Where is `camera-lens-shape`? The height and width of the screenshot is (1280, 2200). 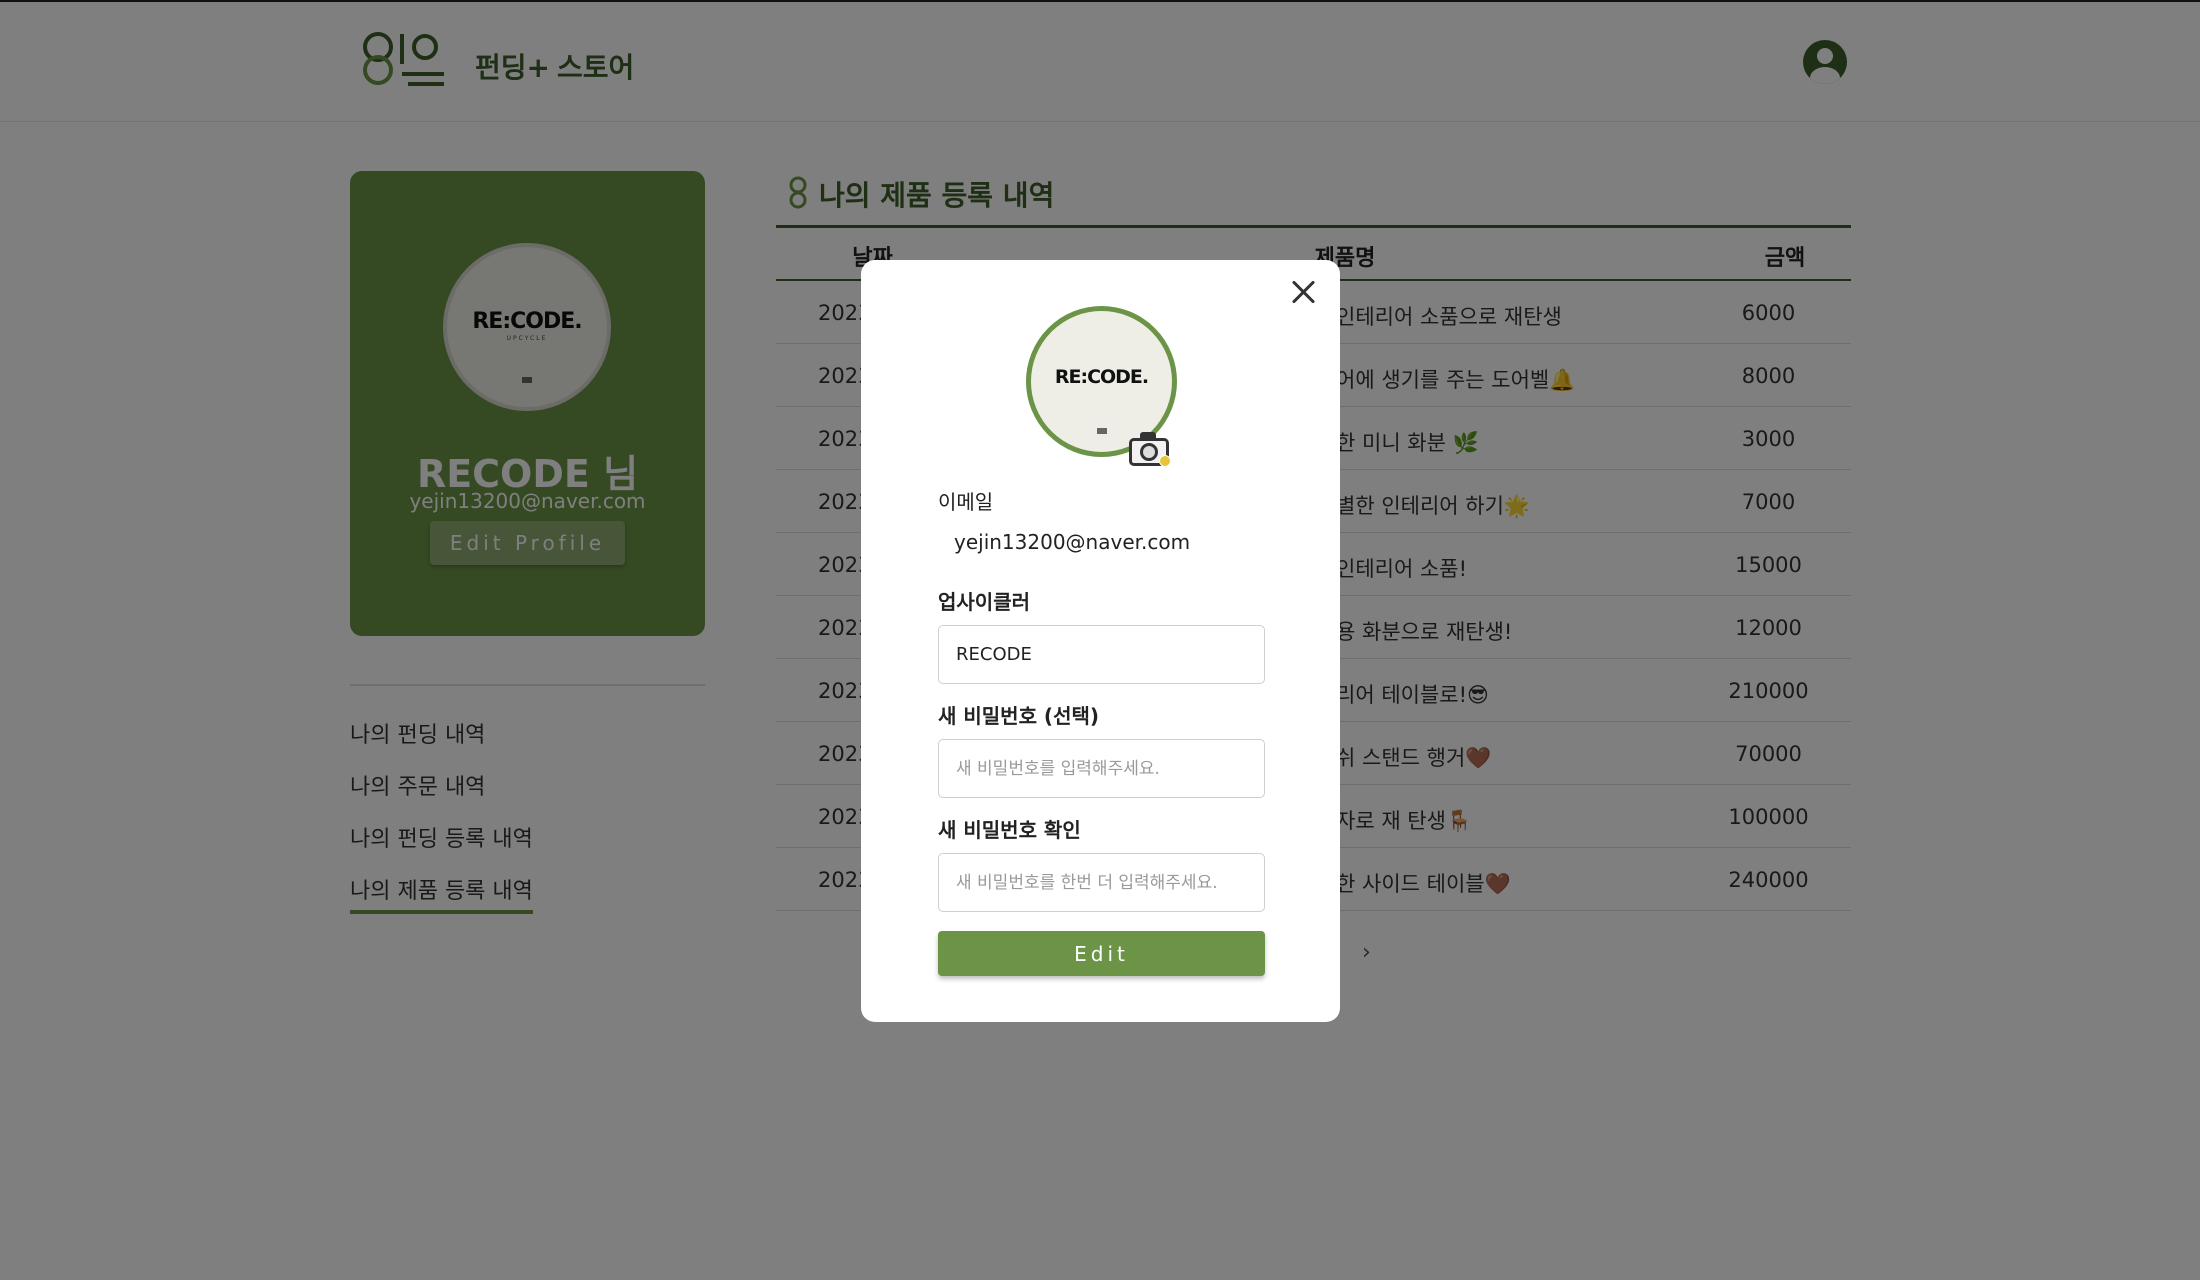
camera-lens-shape is located at coordinates (1149, 452).